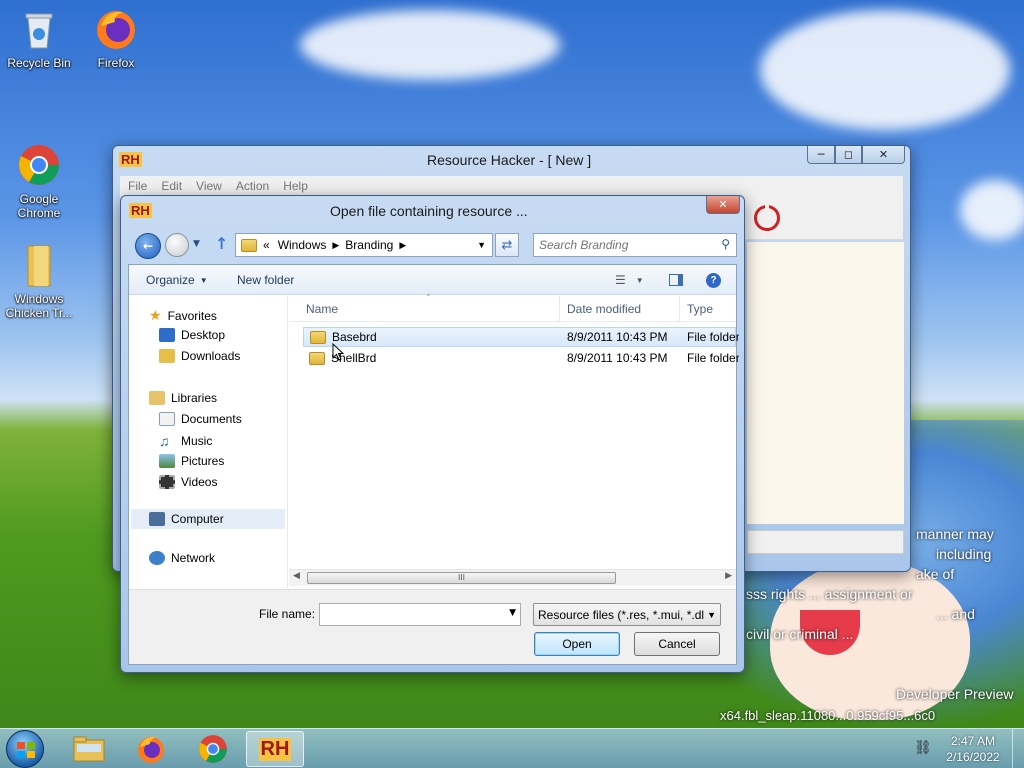 This screenshot has width=1024, height=768. Describe the element at coordinates (203, 461) in the screenshot. I see `nav-label: Pictures` at that location.